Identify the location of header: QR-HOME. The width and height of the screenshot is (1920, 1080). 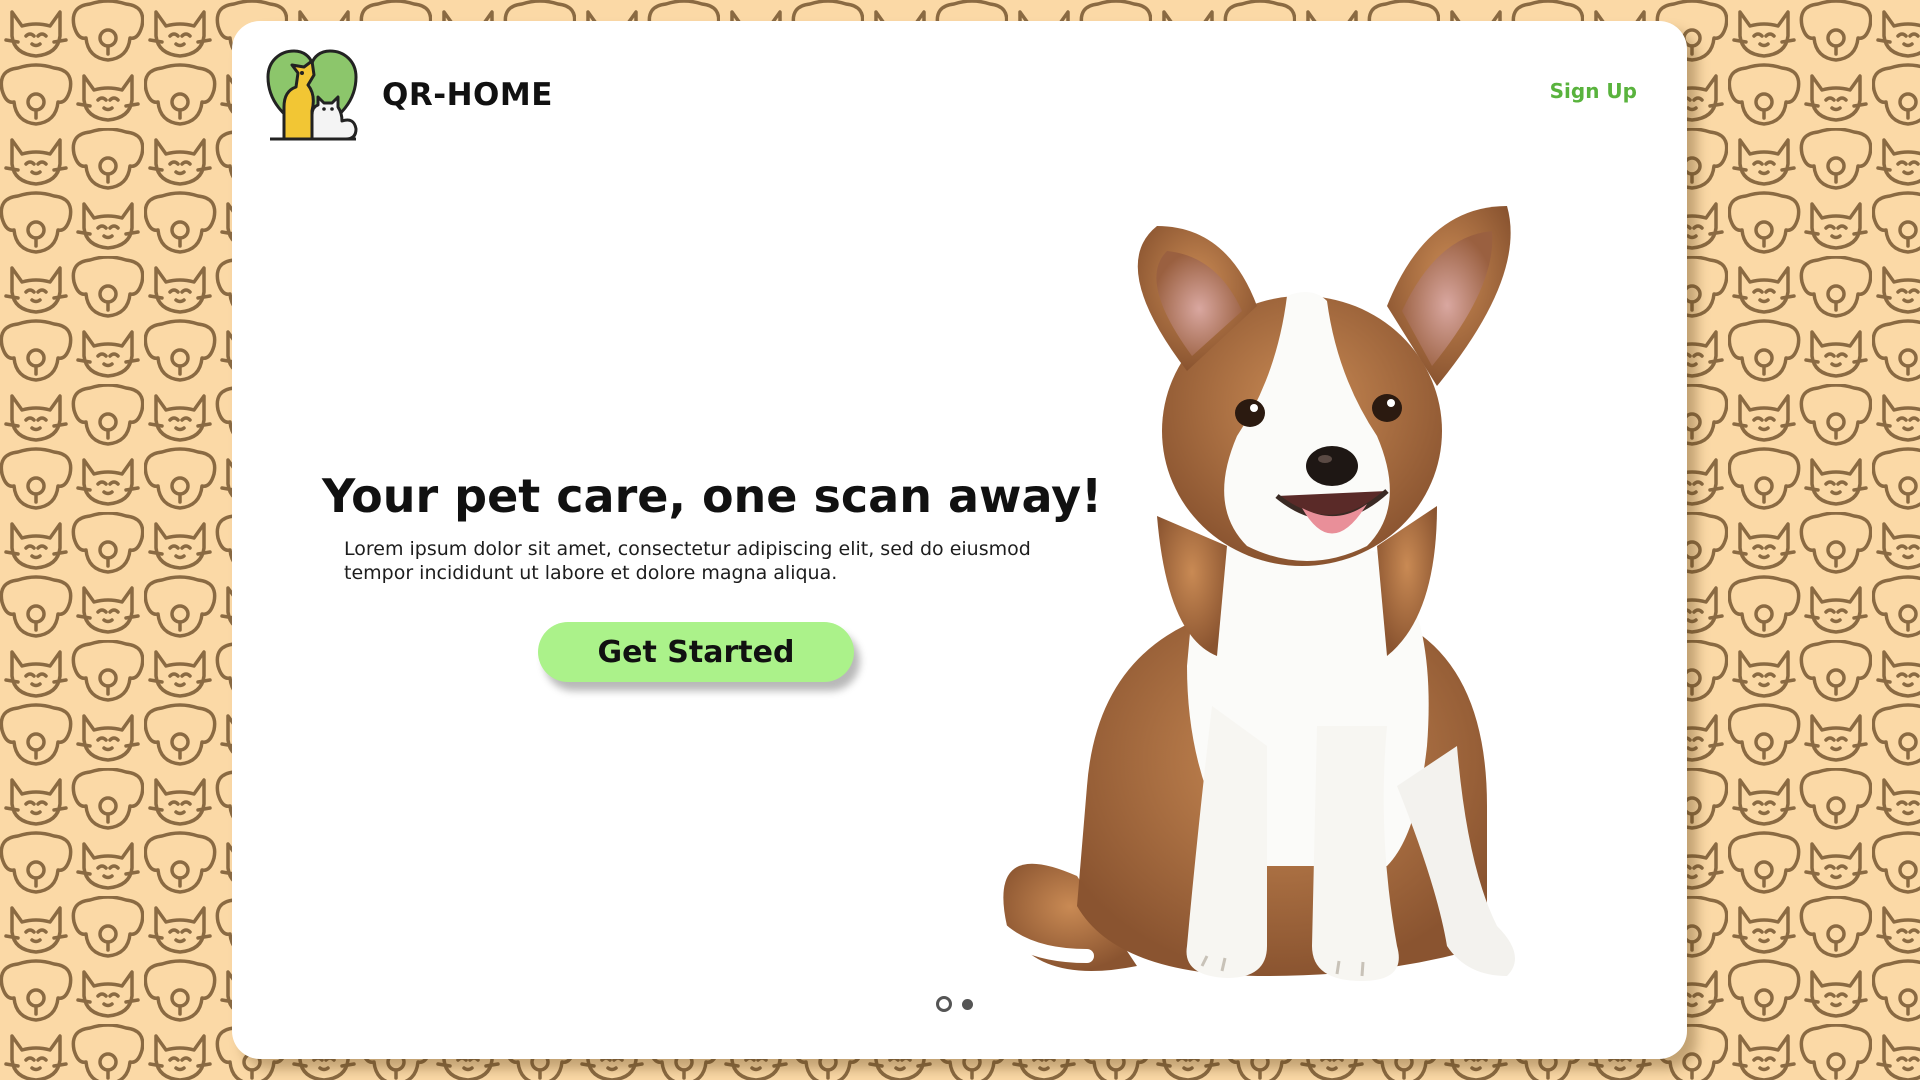
(407, 95).